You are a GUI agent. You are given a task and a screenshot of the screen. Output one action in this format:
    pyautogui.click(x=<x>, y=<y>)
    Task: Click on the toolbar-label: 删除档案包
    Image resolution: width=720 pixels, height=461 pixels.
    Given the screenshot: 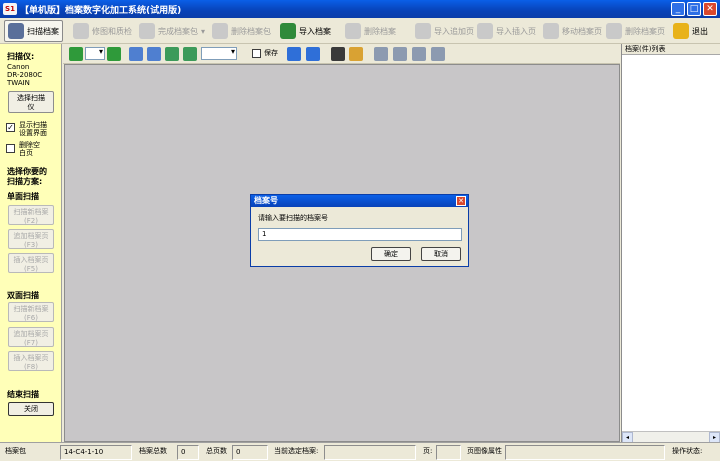 What is the action you would take?
    pyautogui.click(x=251, y=31)
    